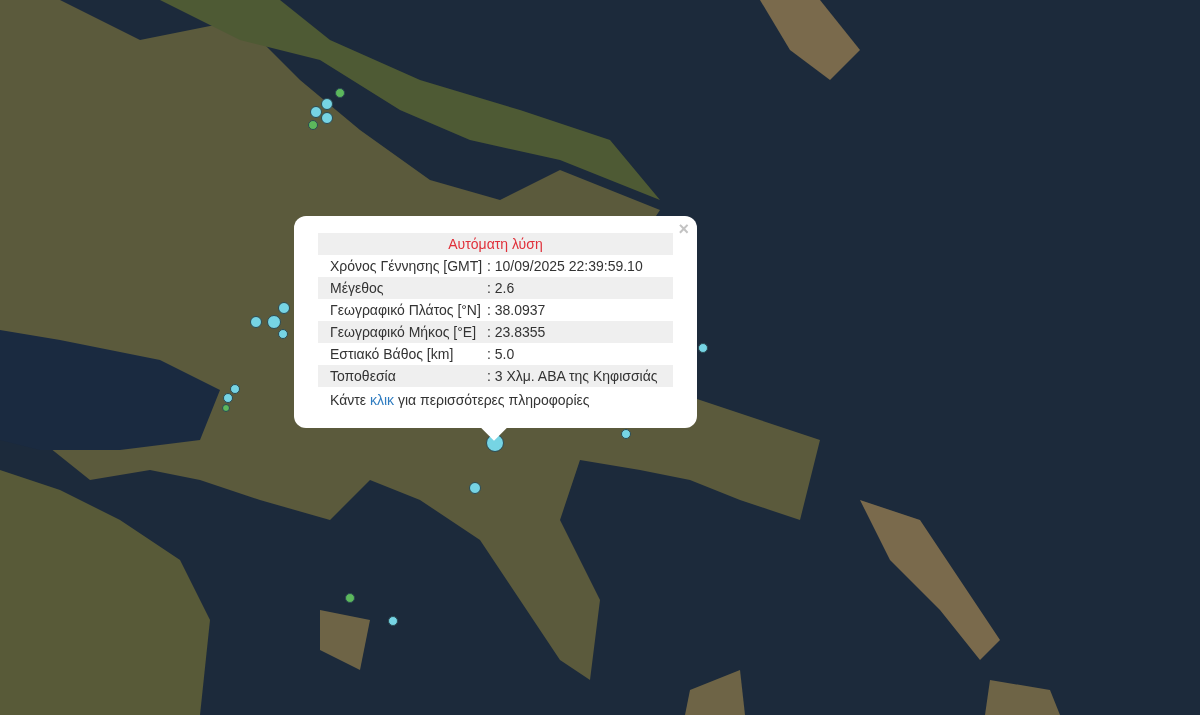 Image resolution: width=1200 pixels, height=715 pixels. Describe the element at coordinates (517, 332) in the screenshot. I see `field-value: : 23.8355` at that location.